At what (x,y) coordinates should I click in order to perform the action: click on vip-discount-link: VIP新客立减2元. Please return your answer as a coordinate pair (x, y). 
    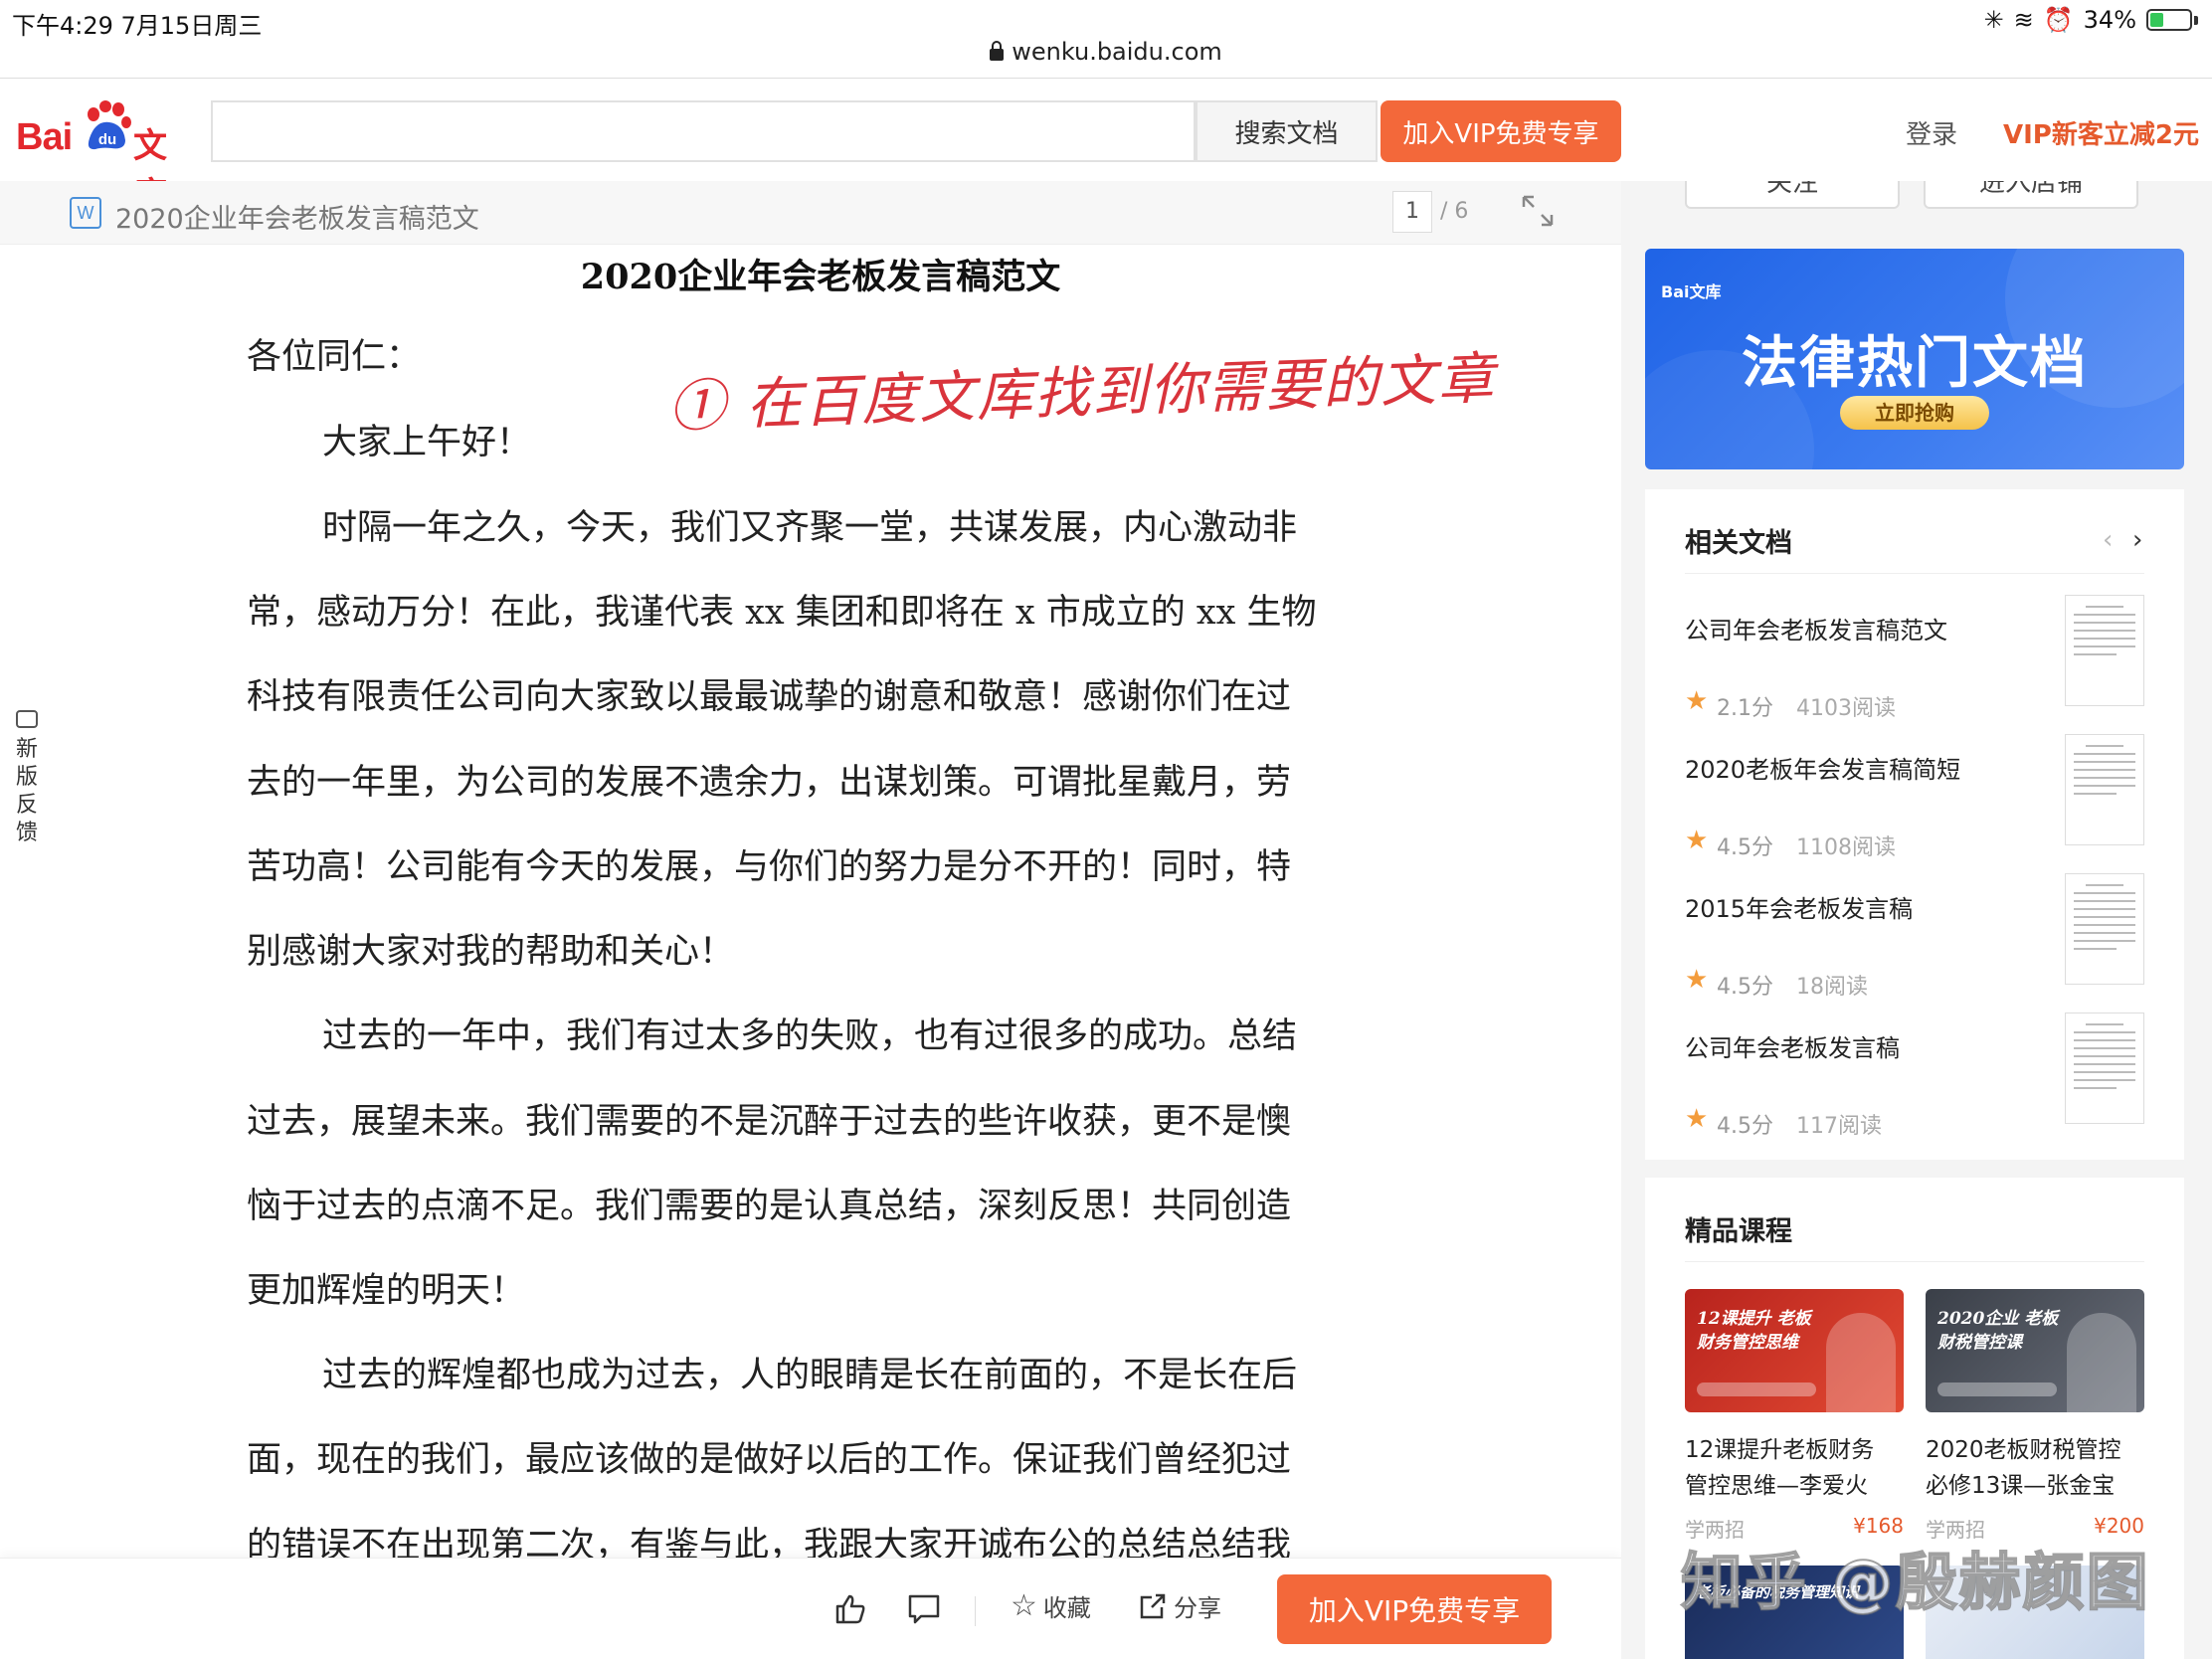
    Looking at the image, I should click on (2101, 132).